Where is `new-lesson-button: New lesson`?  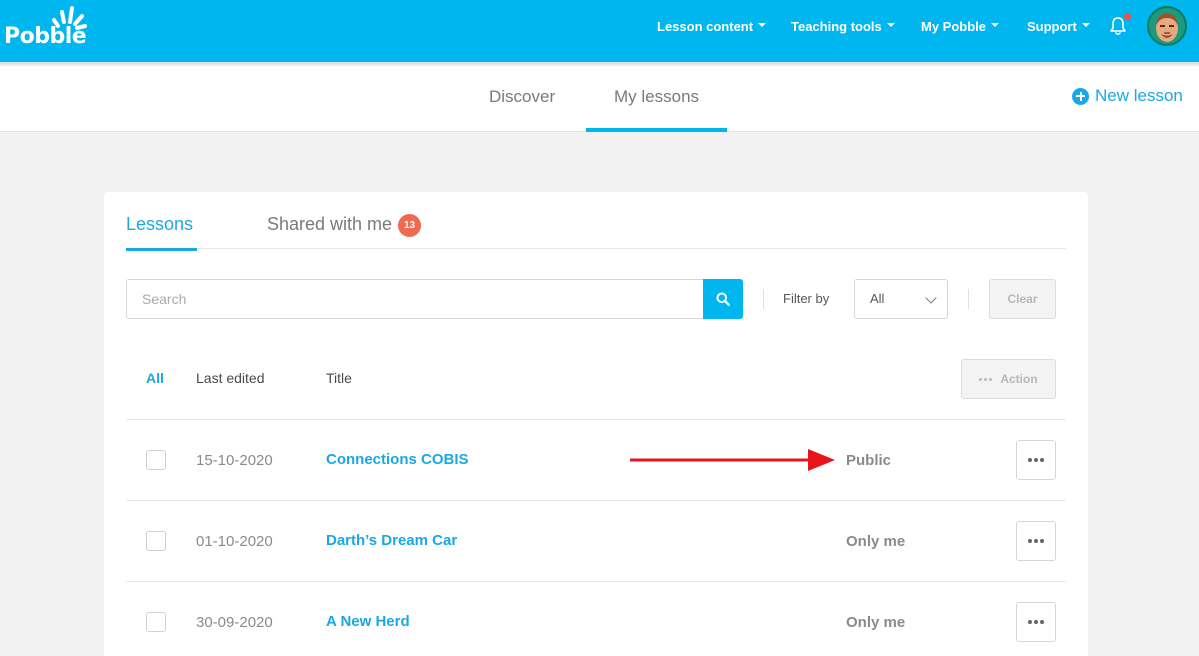
new-lesson-button: New lesson is located at coordinates (1127, 96).